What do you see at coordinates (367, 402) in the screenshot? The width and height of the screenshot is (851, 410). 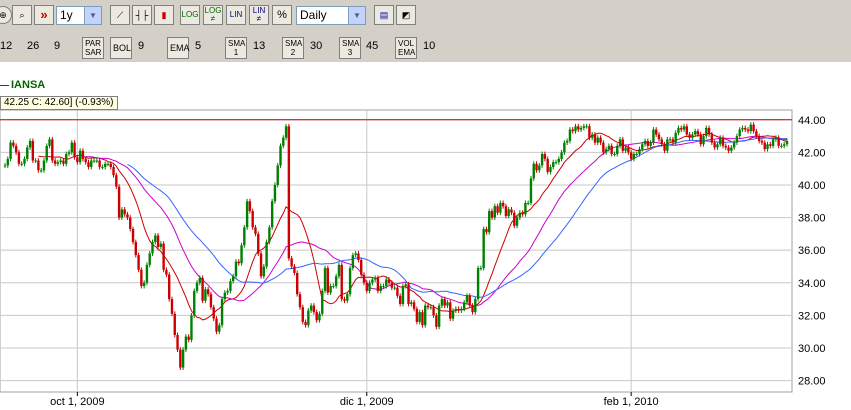 I see `x-tick-label: dic 1, 2009` at bounding box center [367, 402].